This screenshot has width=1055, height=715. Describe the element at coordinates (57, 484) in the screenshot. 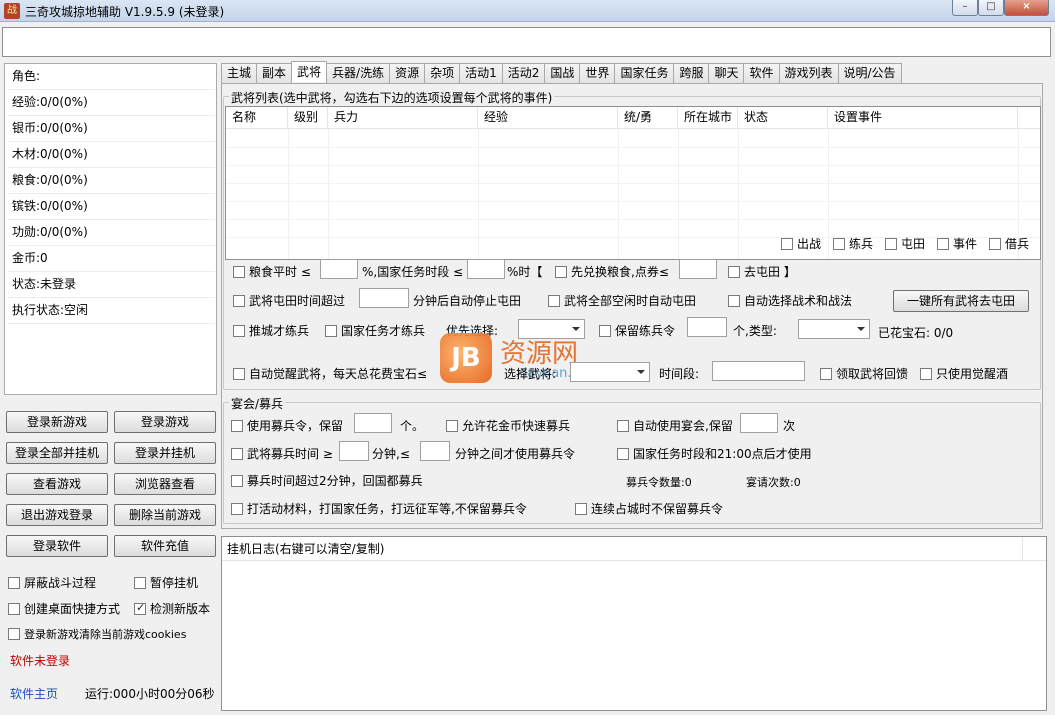

I see `view-game-button: 查看游戏` at that location.